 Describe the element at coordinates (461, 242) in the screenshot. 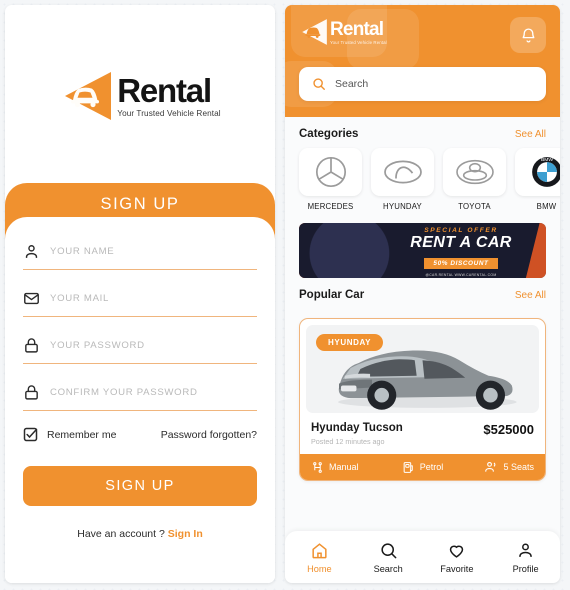

I see `banner-headline: RENT A CAR` at that location.